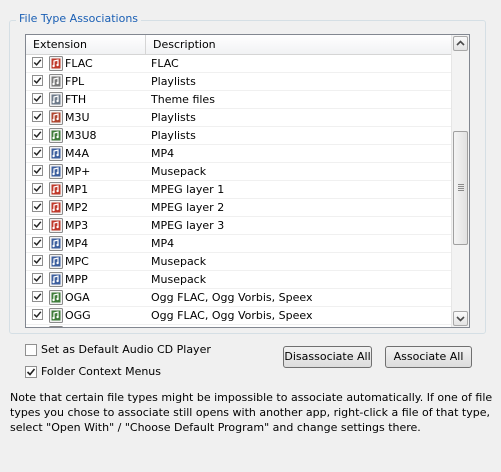 The height and width of the screenshot is (472, 501). What do you see at coordinates (238, 208) in the screenshot?
I see `table-row: MP2 MPEG layer 2` at bounding box center [238, 208].